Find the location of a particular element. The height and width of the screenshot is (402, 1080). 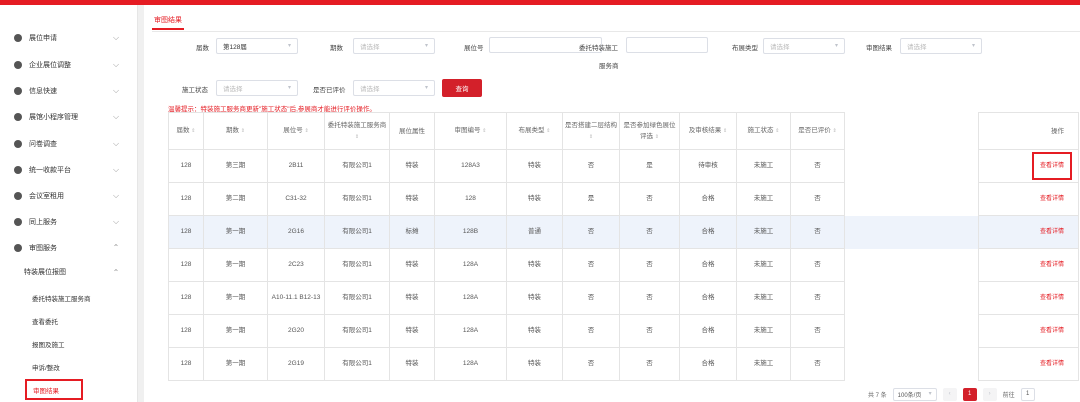

chevron-left-icon: ‹ is located at coordinates (949, 394).